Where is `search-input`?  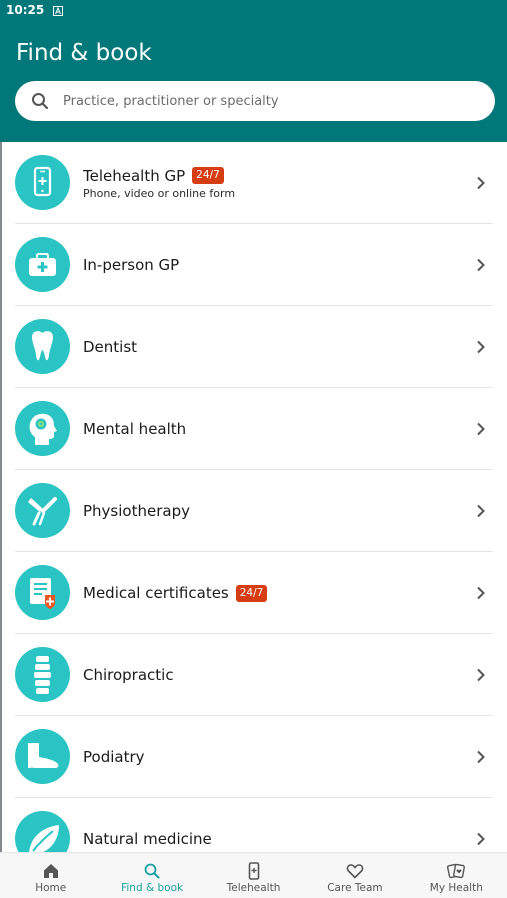
search-input is located at coordinates (263, 101).